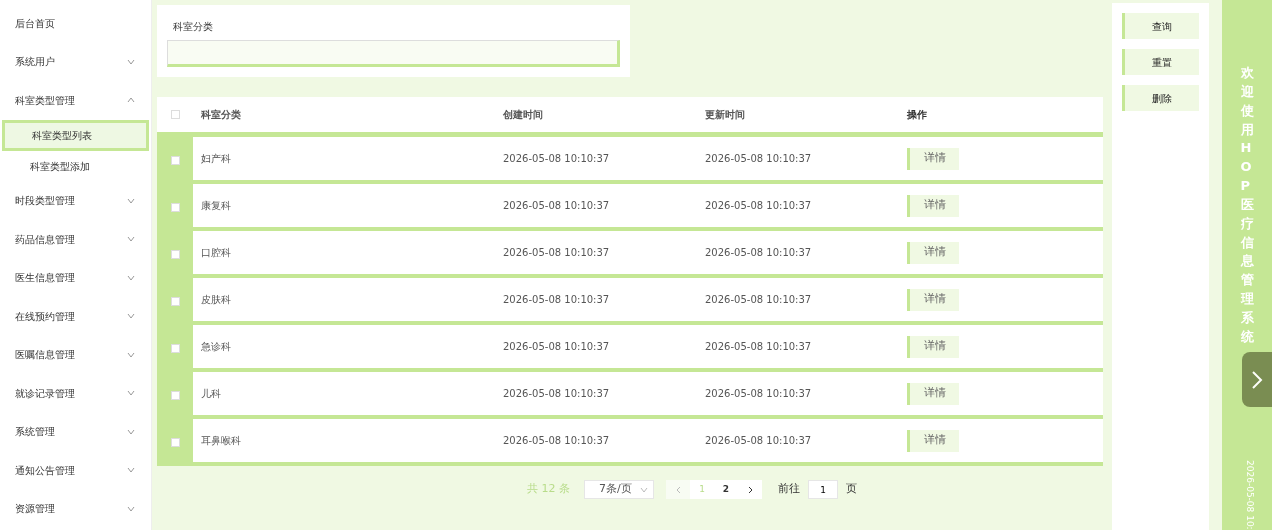 The image size is (1272, 530). Describe the element at coordinates (45, 393) in the screenshot. I see `menu-label: 就诊记录管理` at that location.